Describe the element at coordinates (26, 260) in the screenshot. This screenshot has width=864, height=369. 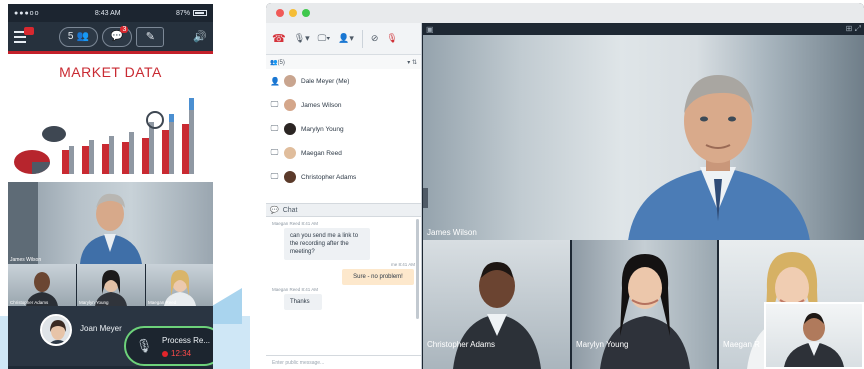
I see `phone-video-label: James Wilson` at that location.